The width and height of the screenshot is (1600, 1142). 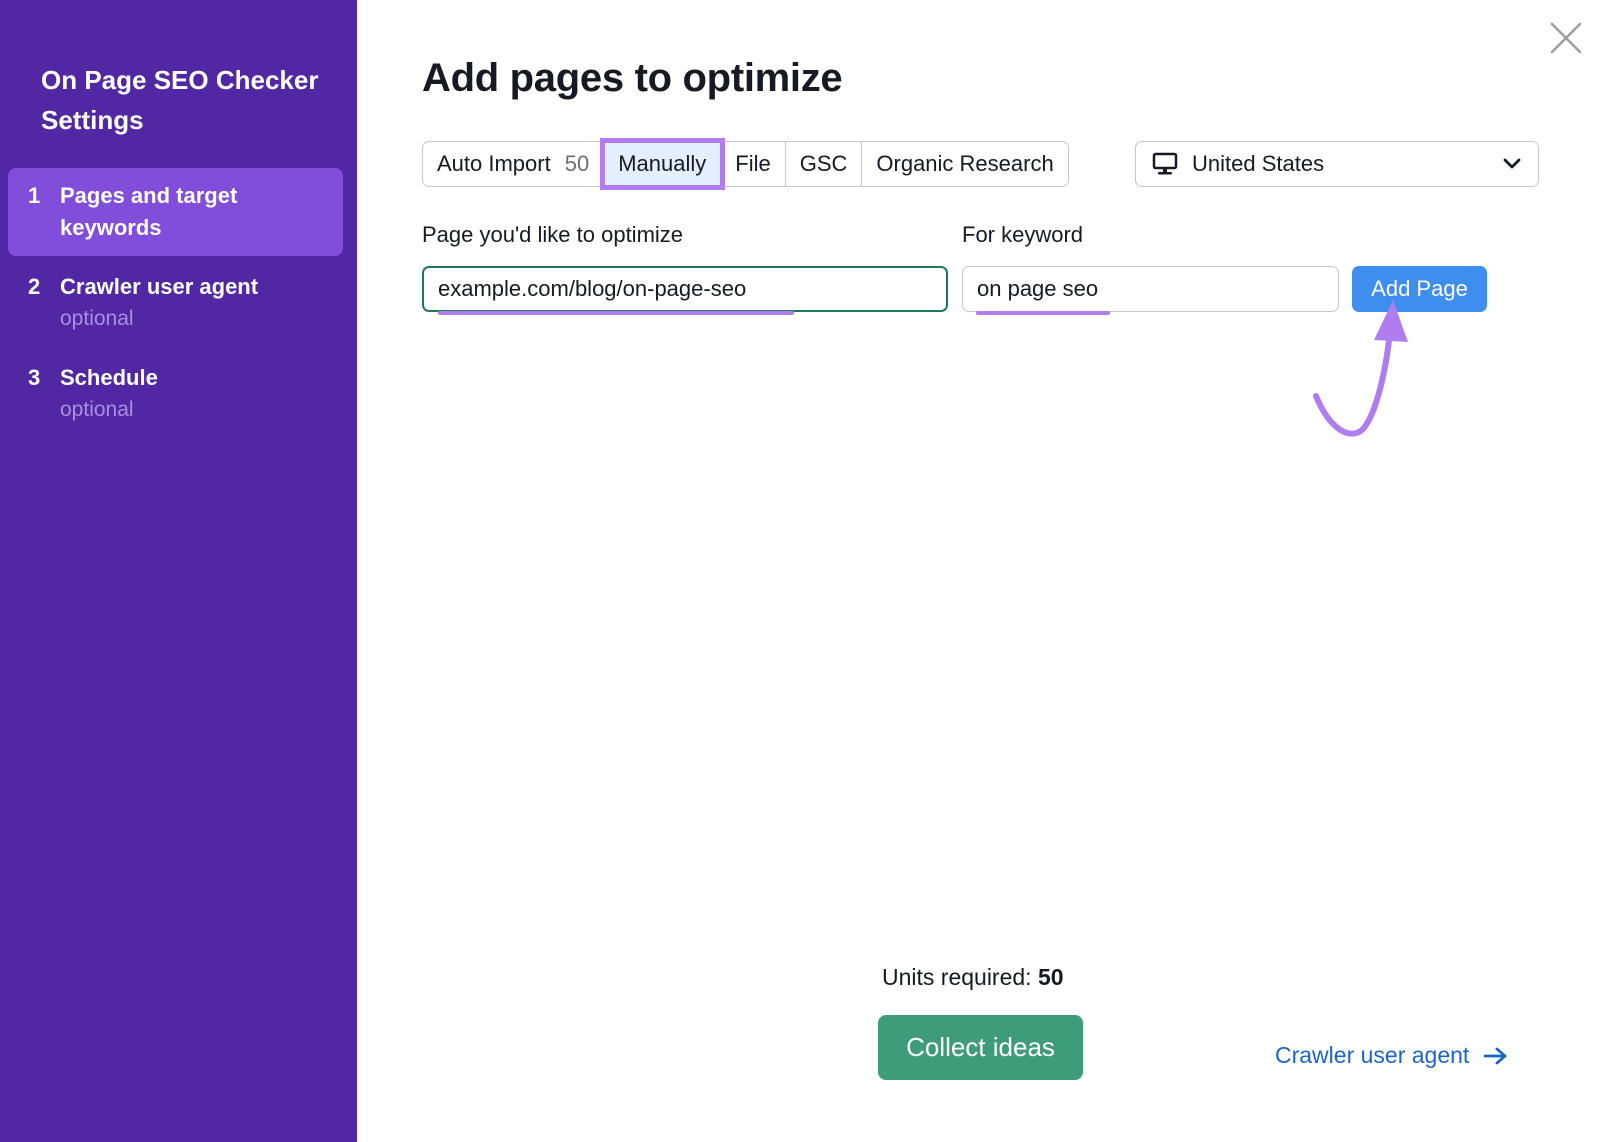 What do you see at coordinates (1337, 164) in the screenshot?
I see `location-select: United States` at bounding box center [1337, 164].